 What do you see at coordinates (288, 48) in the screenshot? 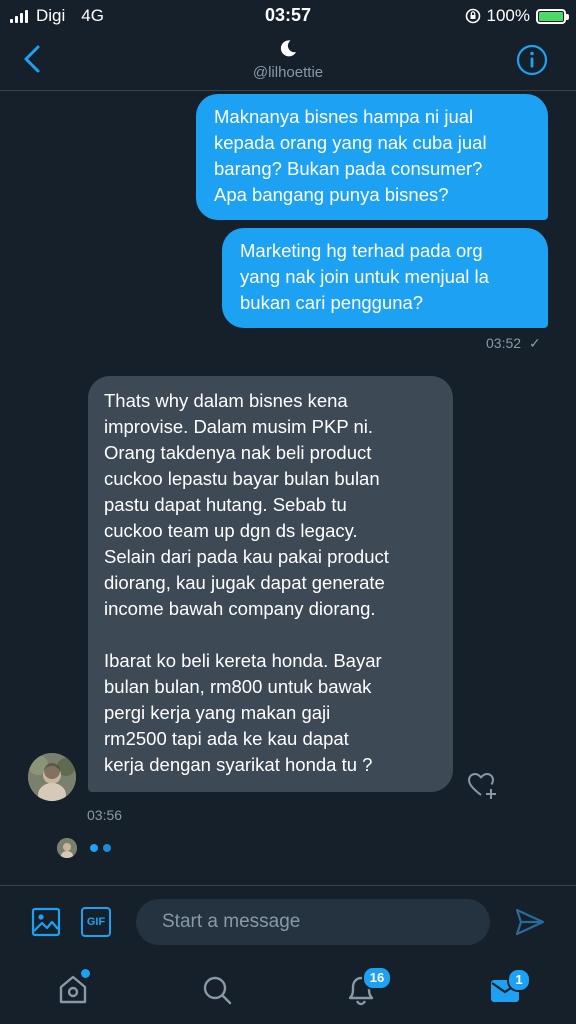
I see `moon-icon` at bounding box center [288, 48].